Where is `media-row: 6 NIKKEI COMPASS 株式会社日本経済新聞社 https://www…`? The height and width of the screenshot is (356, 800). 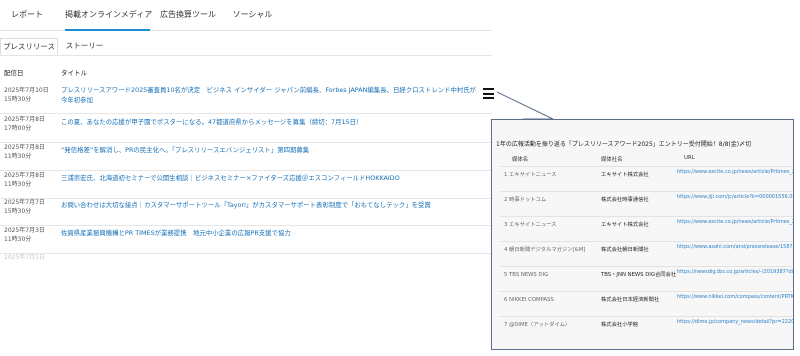
media-row: 6 NIKKEI COMPASS 株式会社日本経済新聞社 https://www… is located at coordinates (646, 304).